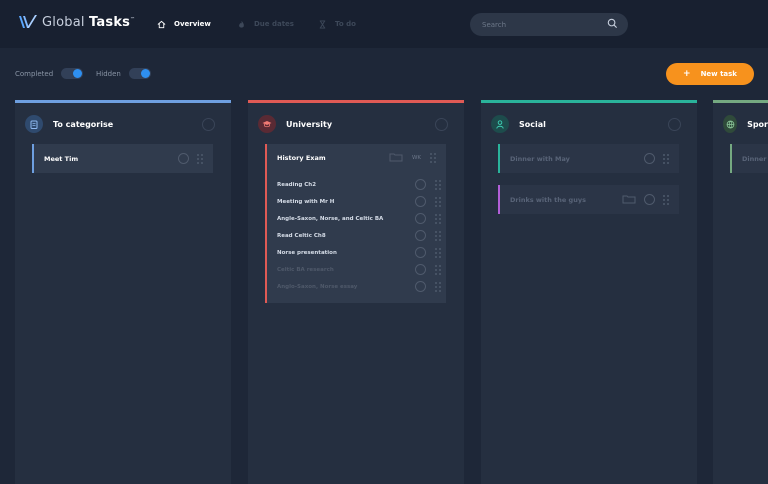  I want to click on hidden-filter: Hidden, so click(123, 73).